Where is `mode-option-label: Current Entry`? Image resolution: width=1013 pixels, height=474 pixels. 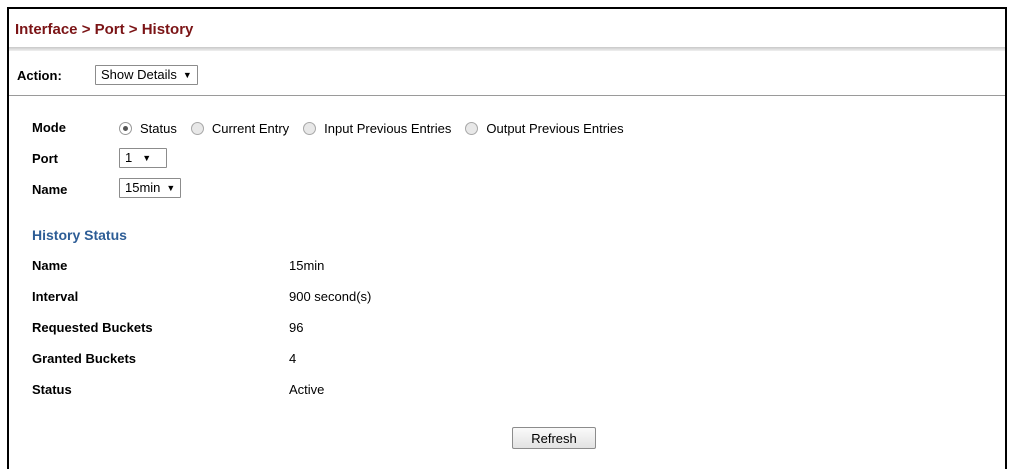 mode-option-label: Current Entry is located at coordinates (250, 128).